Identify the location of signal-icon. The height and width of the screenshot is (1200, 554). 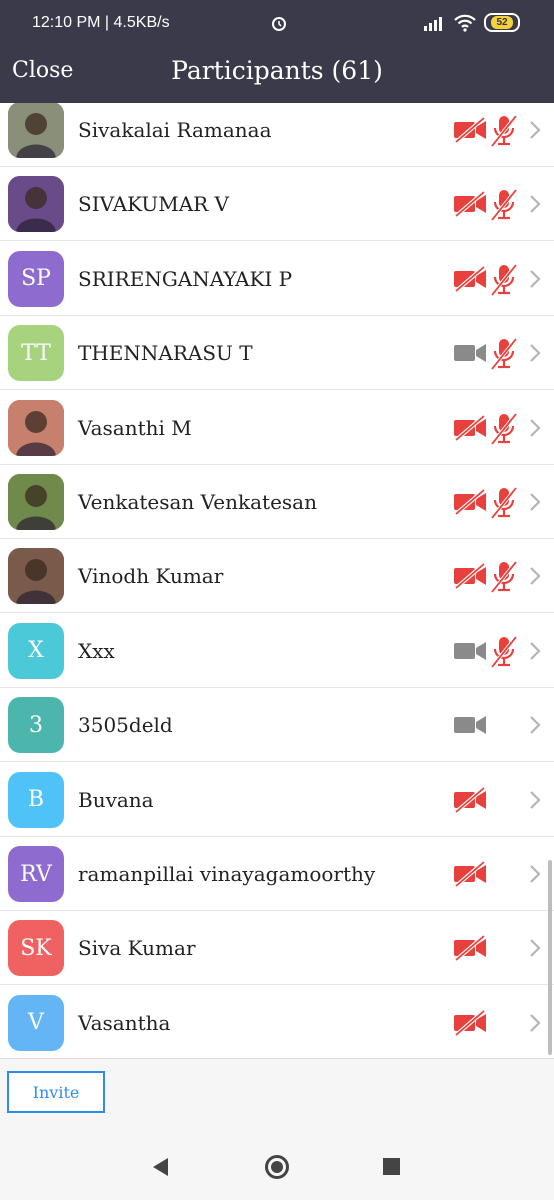
(433, 23).